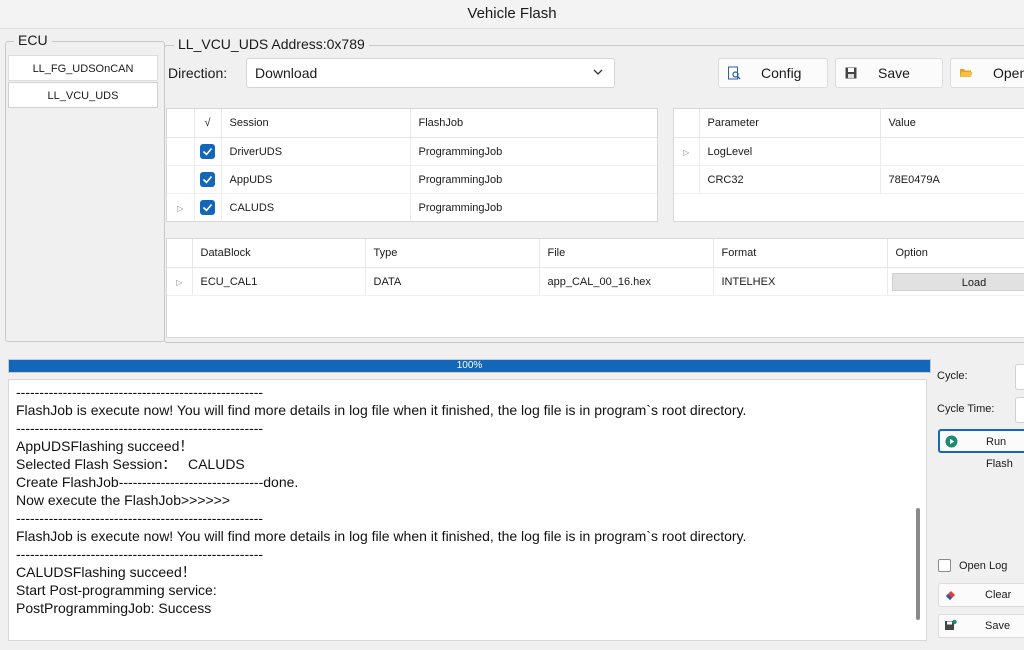 This screenshot has width=1024, height=650. I want to click on log-line: Start Post-programming service:, so click(116, 590).